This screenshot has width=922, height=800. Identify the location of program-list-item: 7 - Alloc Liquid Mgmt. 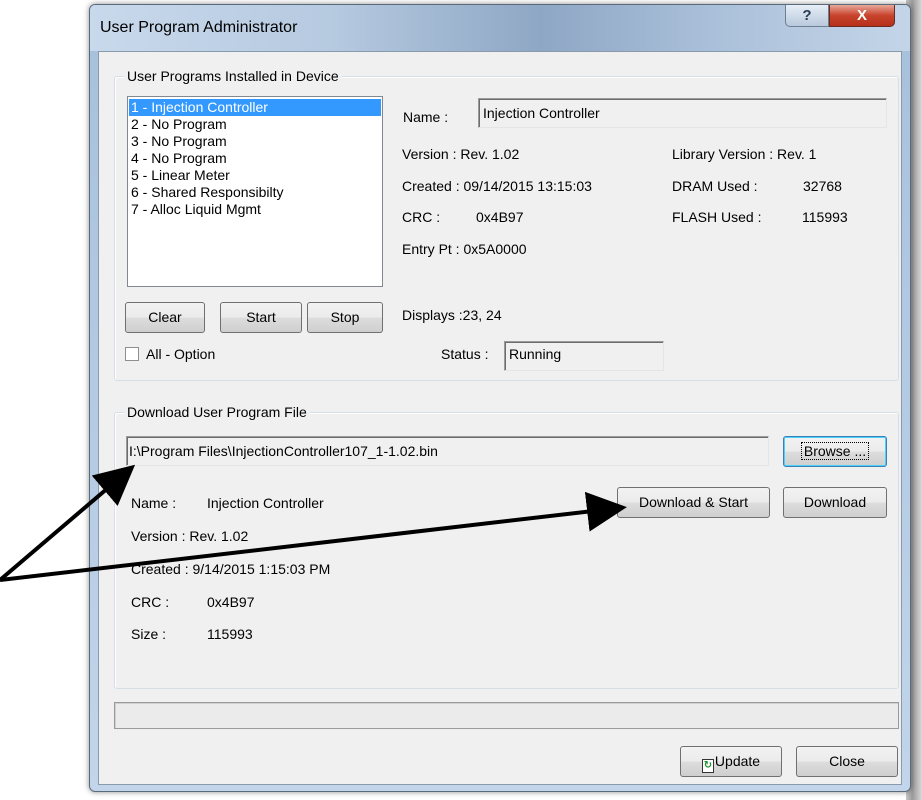
(255, 209).